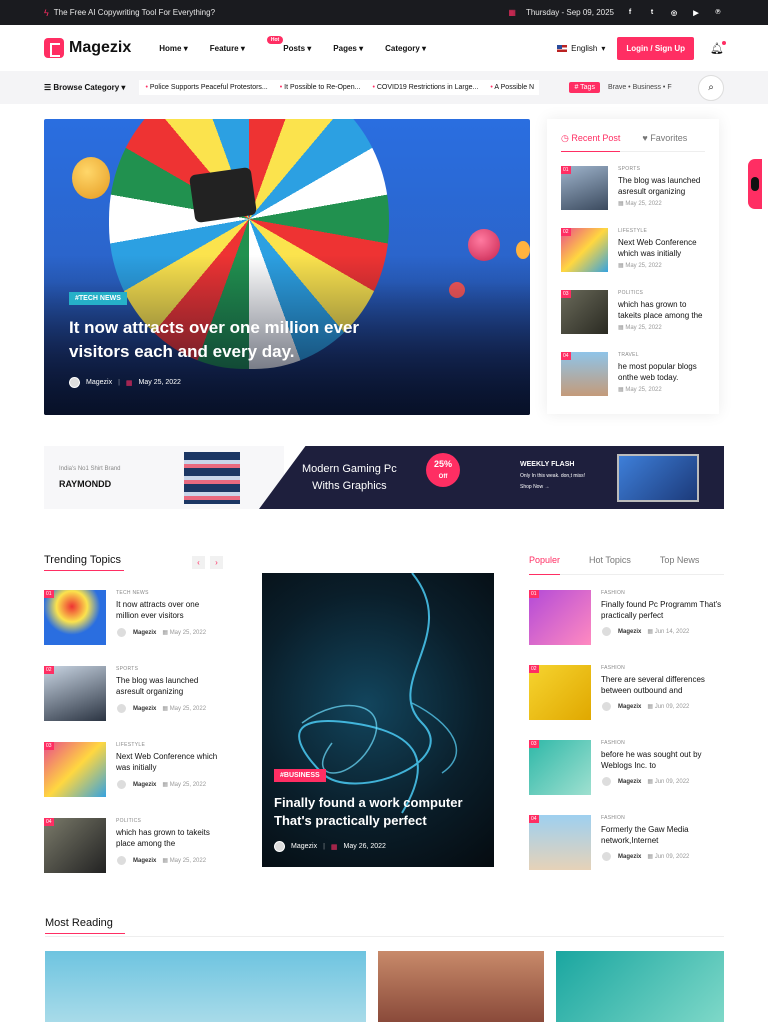 The height and width of the screenshot is (1022, 768). I want to click on nav-home: Home ▾, so click(173, 48).